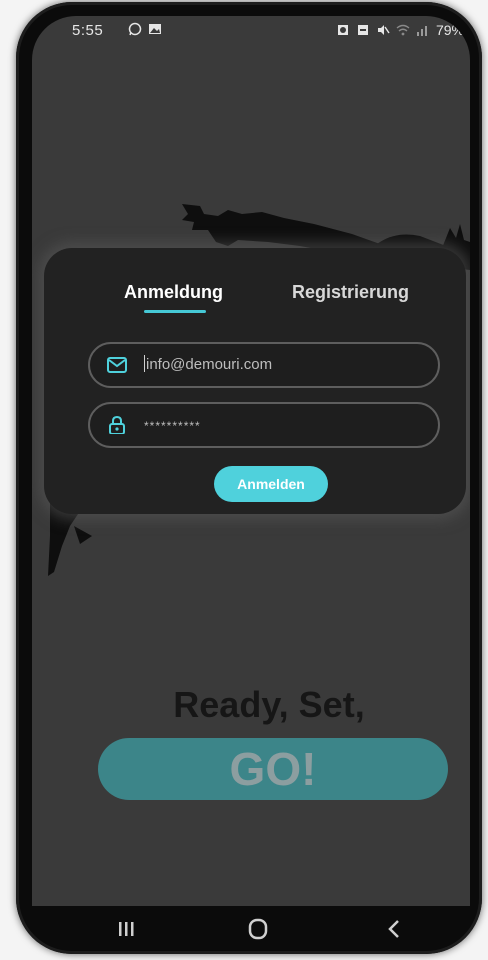 Image resolution: width=488 pixels, height=960 pixels. What do you see at coordinates (403, 30) in the screenshot?
I see `wifi-icon` at bounding box center [403, 30].